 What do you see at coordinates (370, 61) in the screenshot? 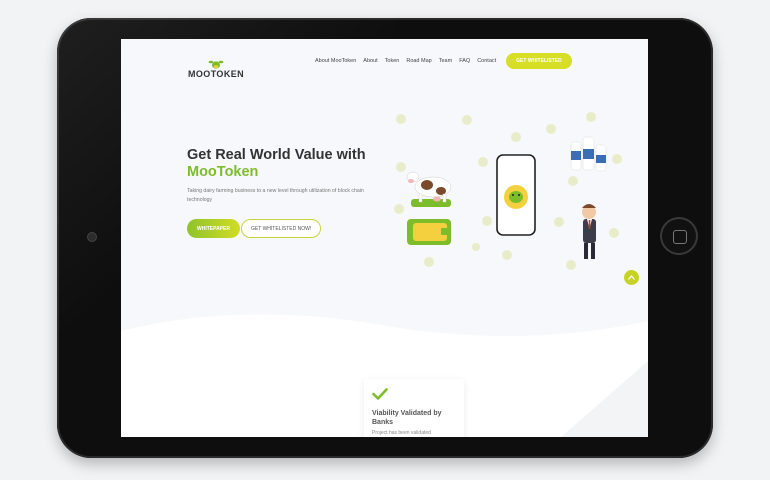
I see `nav-link-about: About` at bounding box center [370, 61].